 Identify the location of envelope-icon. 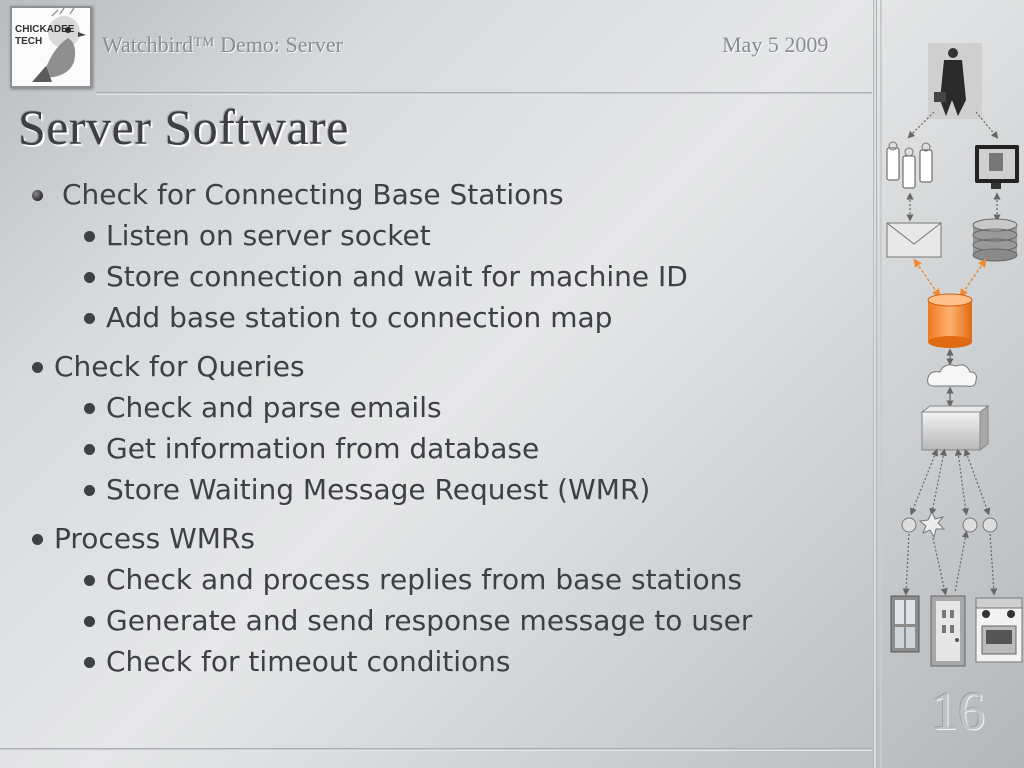
(914, 240).